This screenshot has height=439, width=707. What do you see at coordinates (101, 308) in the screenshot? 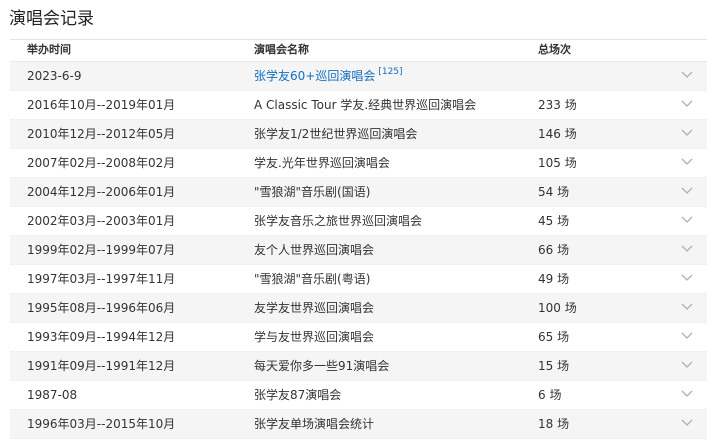
I see `row-date: 1995年08月--1996年06月` at bounding box center [101, 308].